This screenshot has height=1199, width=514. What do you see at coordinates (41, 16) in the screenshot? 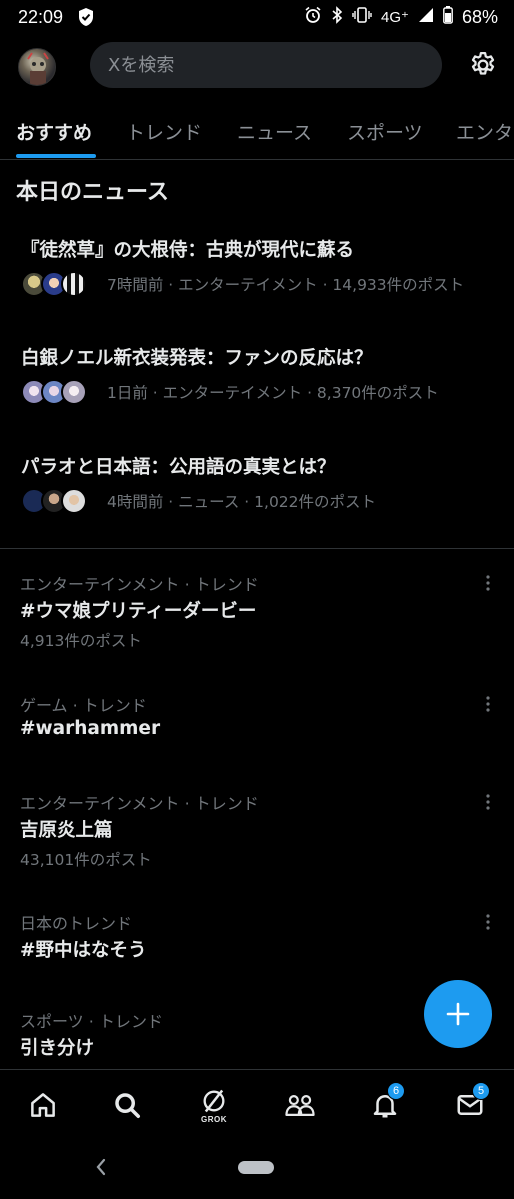
I see `status-time: 22:09` at bounding box center [41, 16].